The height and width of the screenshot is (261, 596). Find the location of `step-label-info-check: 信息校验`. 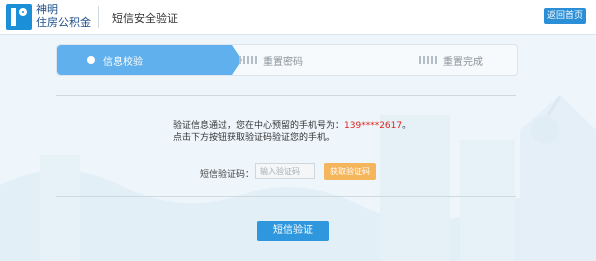

step-label-info-check: 信息校验 is located at coordinates (123, 62).